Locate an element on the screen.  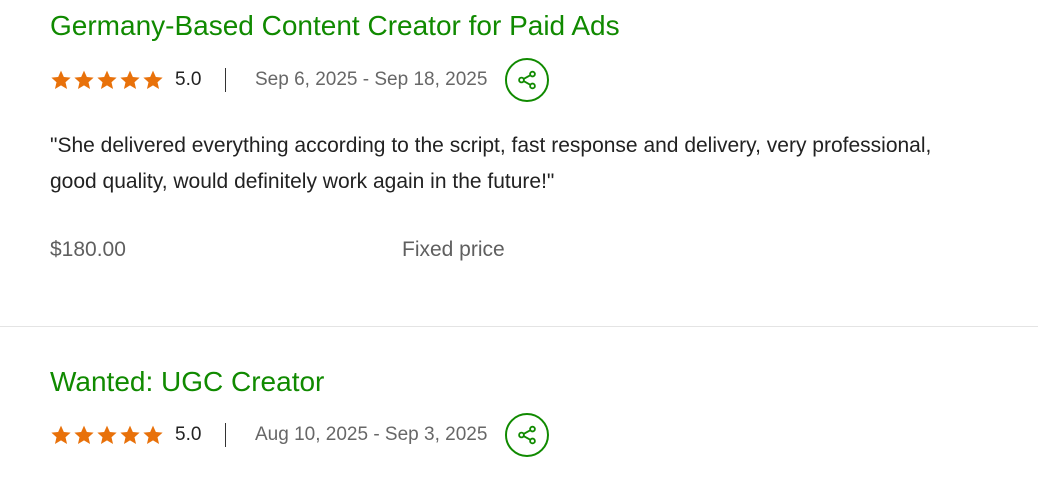
job-price: $180.00 is located at coordinates (88, 249).